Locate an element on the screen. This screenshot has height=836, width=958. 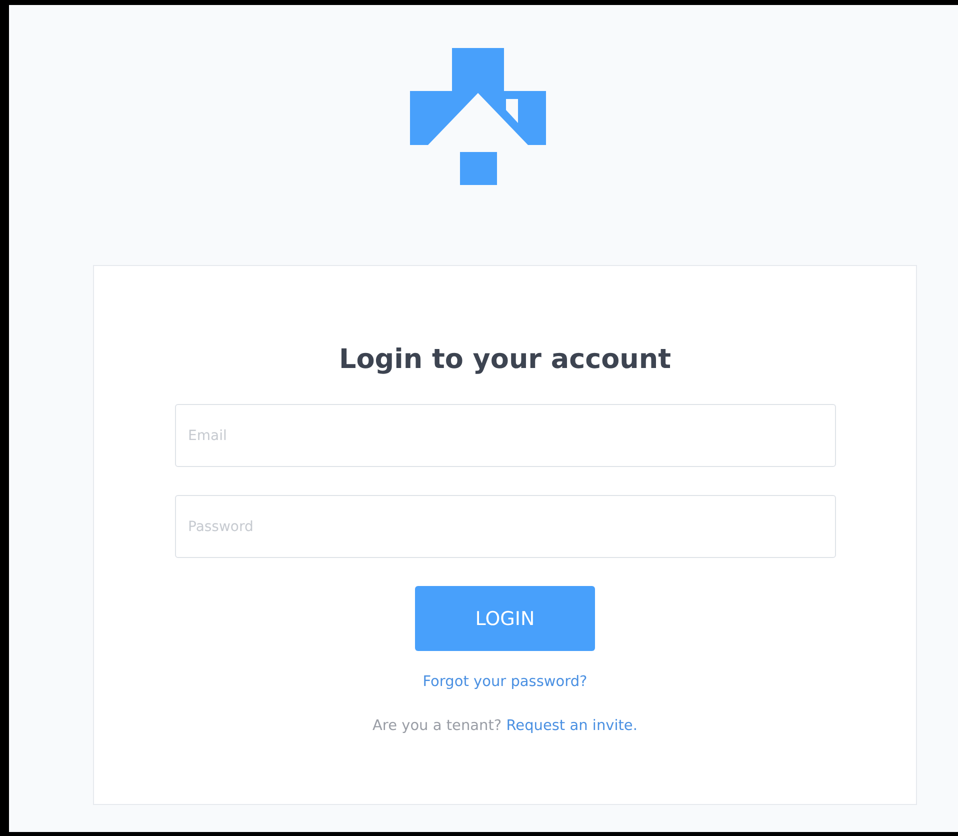
password-field: Password is located at coordinates (505, 526).